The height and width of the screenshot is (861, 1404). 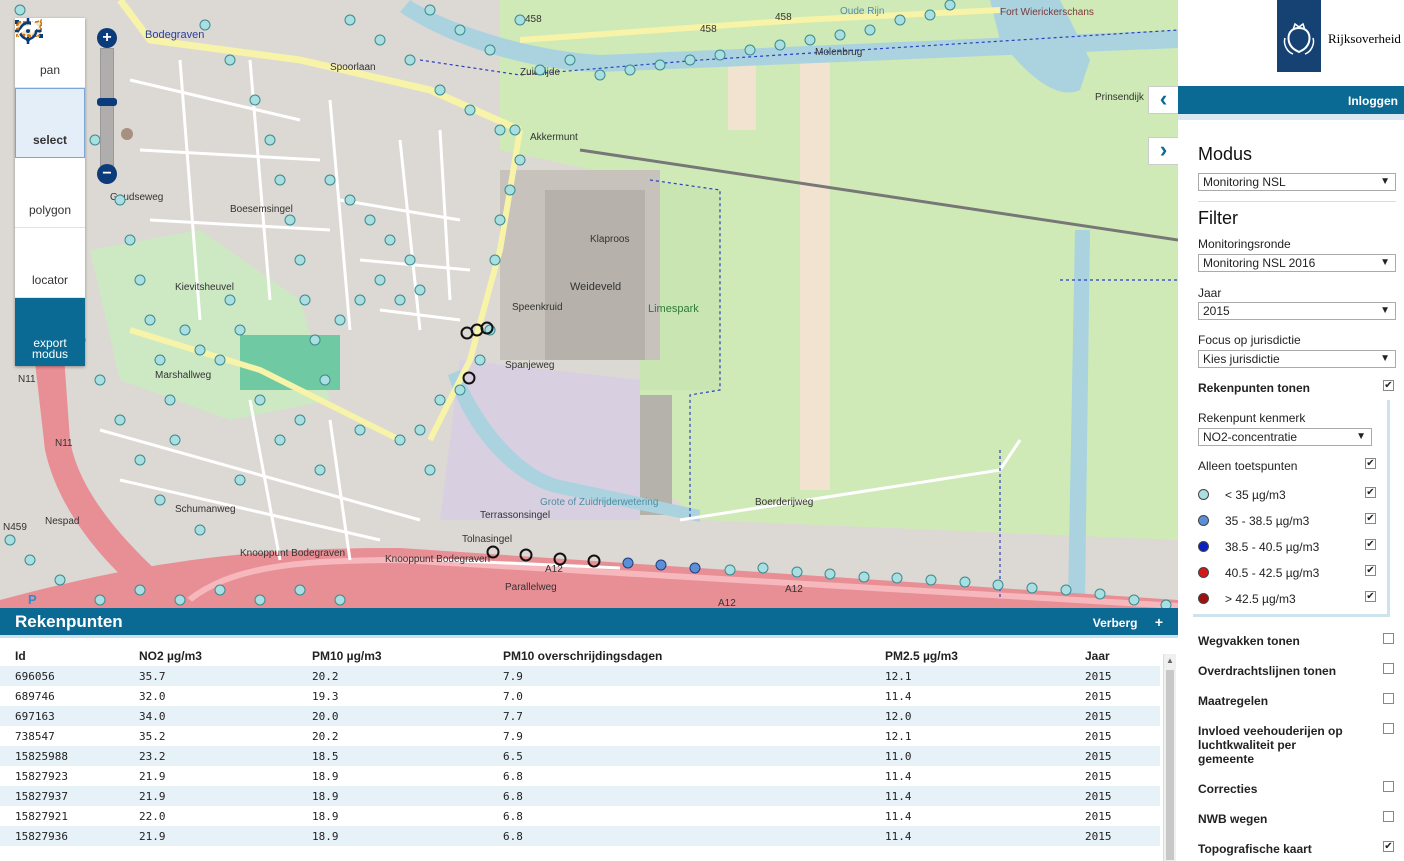 I want to click on jaar-select: 2015 ▼, so click(x=1297, y=311).